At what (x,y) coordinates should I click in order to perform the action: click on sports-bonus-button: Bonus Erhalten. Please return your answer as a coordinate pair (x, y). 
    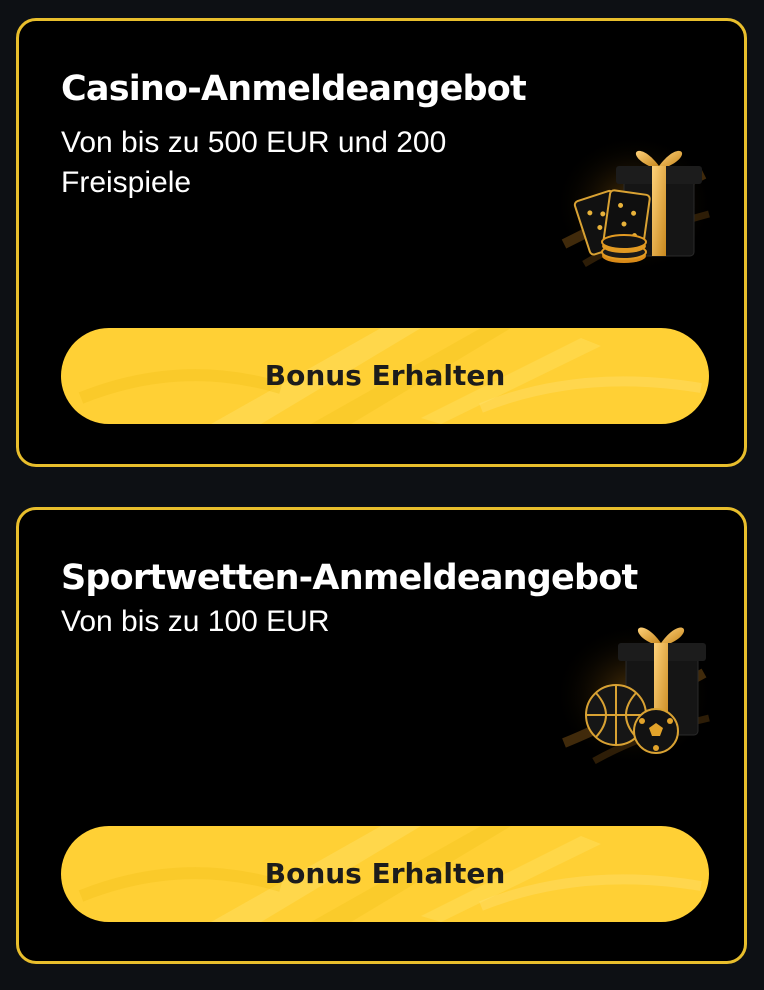
    Looking at the image, I should click on (385, 874).